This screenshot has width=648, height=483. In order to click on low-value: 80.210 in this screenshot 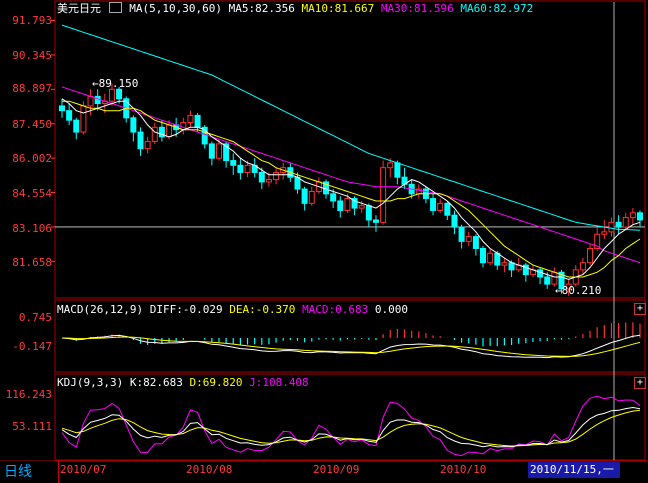, I will do `click(581, 290)`.